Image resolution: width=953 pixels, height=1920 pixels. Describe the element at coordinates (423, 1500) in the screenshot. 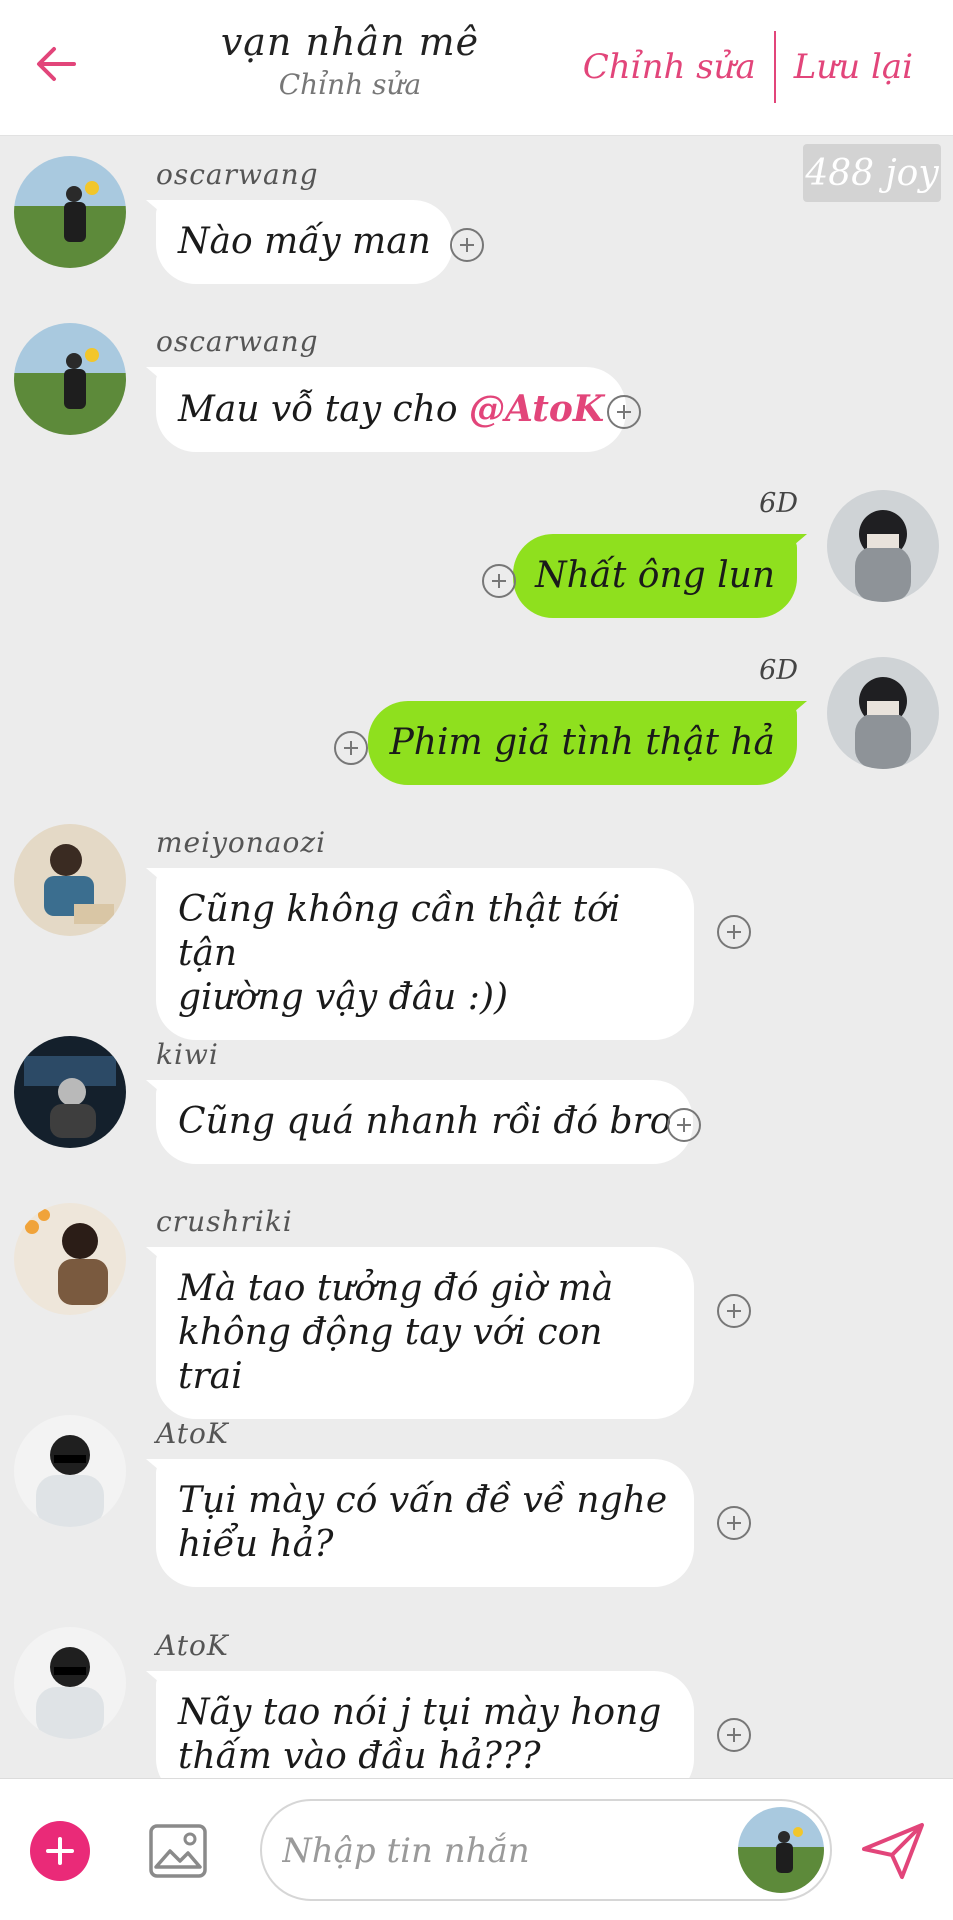

I see `message-text-line: Tụi mày có vấn đề về nghe` at that location.